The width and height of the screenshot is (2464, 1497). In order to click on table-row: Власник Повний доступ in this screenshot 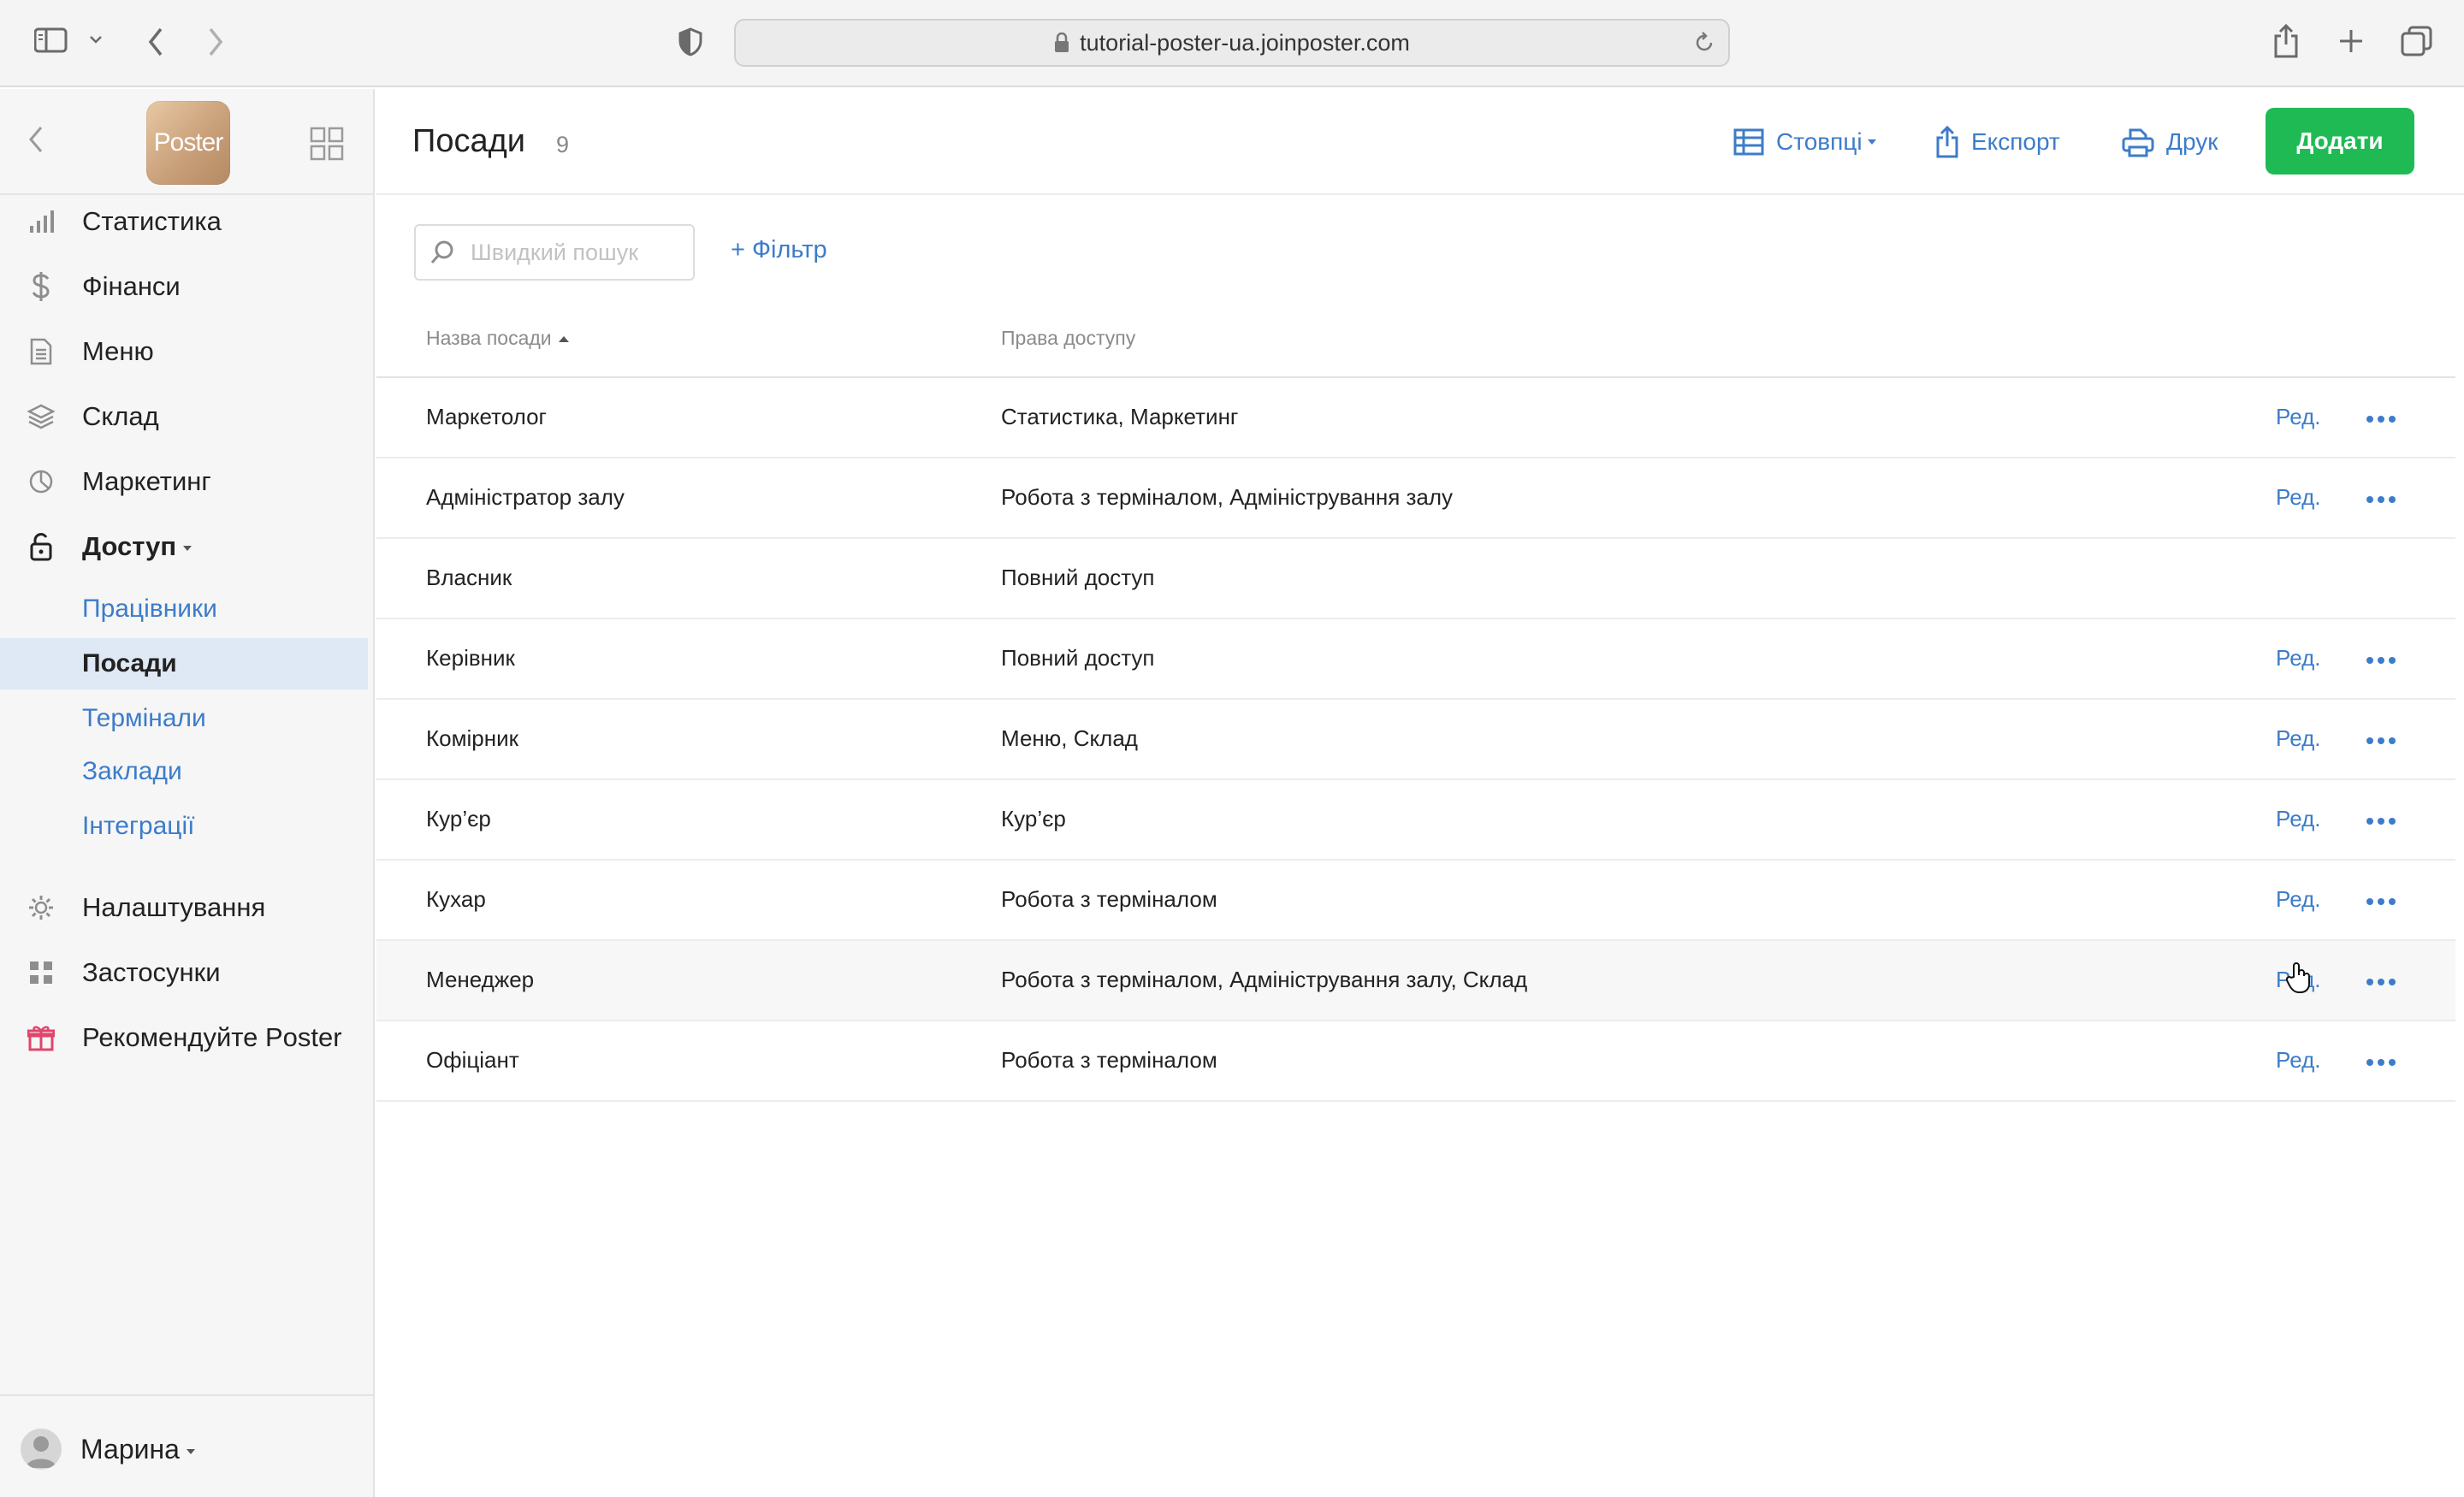, I will do `click(1415, 579)`.